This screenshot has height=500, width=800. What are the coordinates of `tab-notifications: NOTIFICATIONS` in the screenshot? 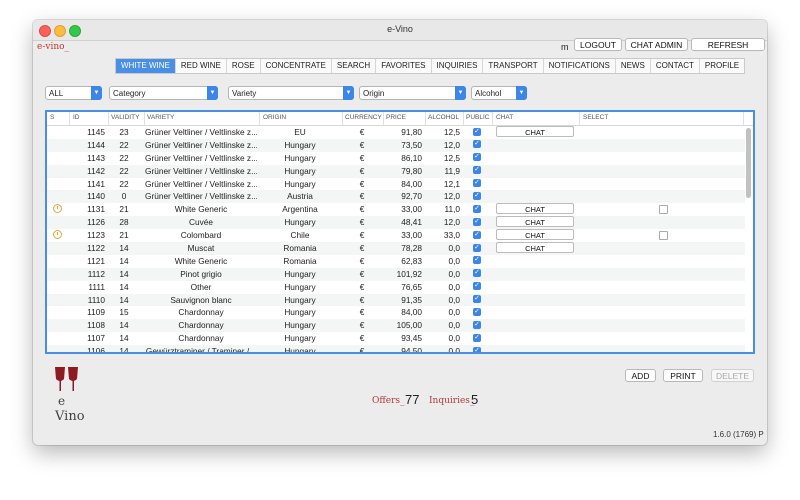 It's located at (580, 66).